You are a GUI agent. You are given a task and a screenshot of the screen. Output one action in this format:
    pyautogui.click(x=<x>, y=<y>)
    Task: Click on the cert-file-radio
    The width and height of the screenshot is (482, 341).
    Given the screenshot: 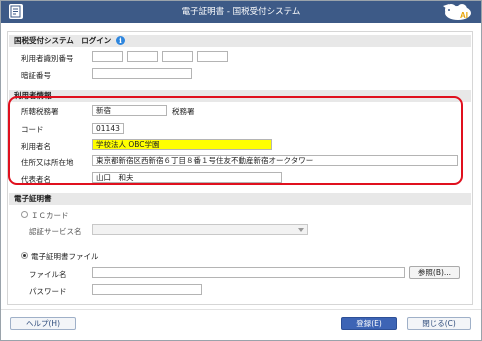 What is the action you would take?
    pyautogui.click(x=24, y=255)
    